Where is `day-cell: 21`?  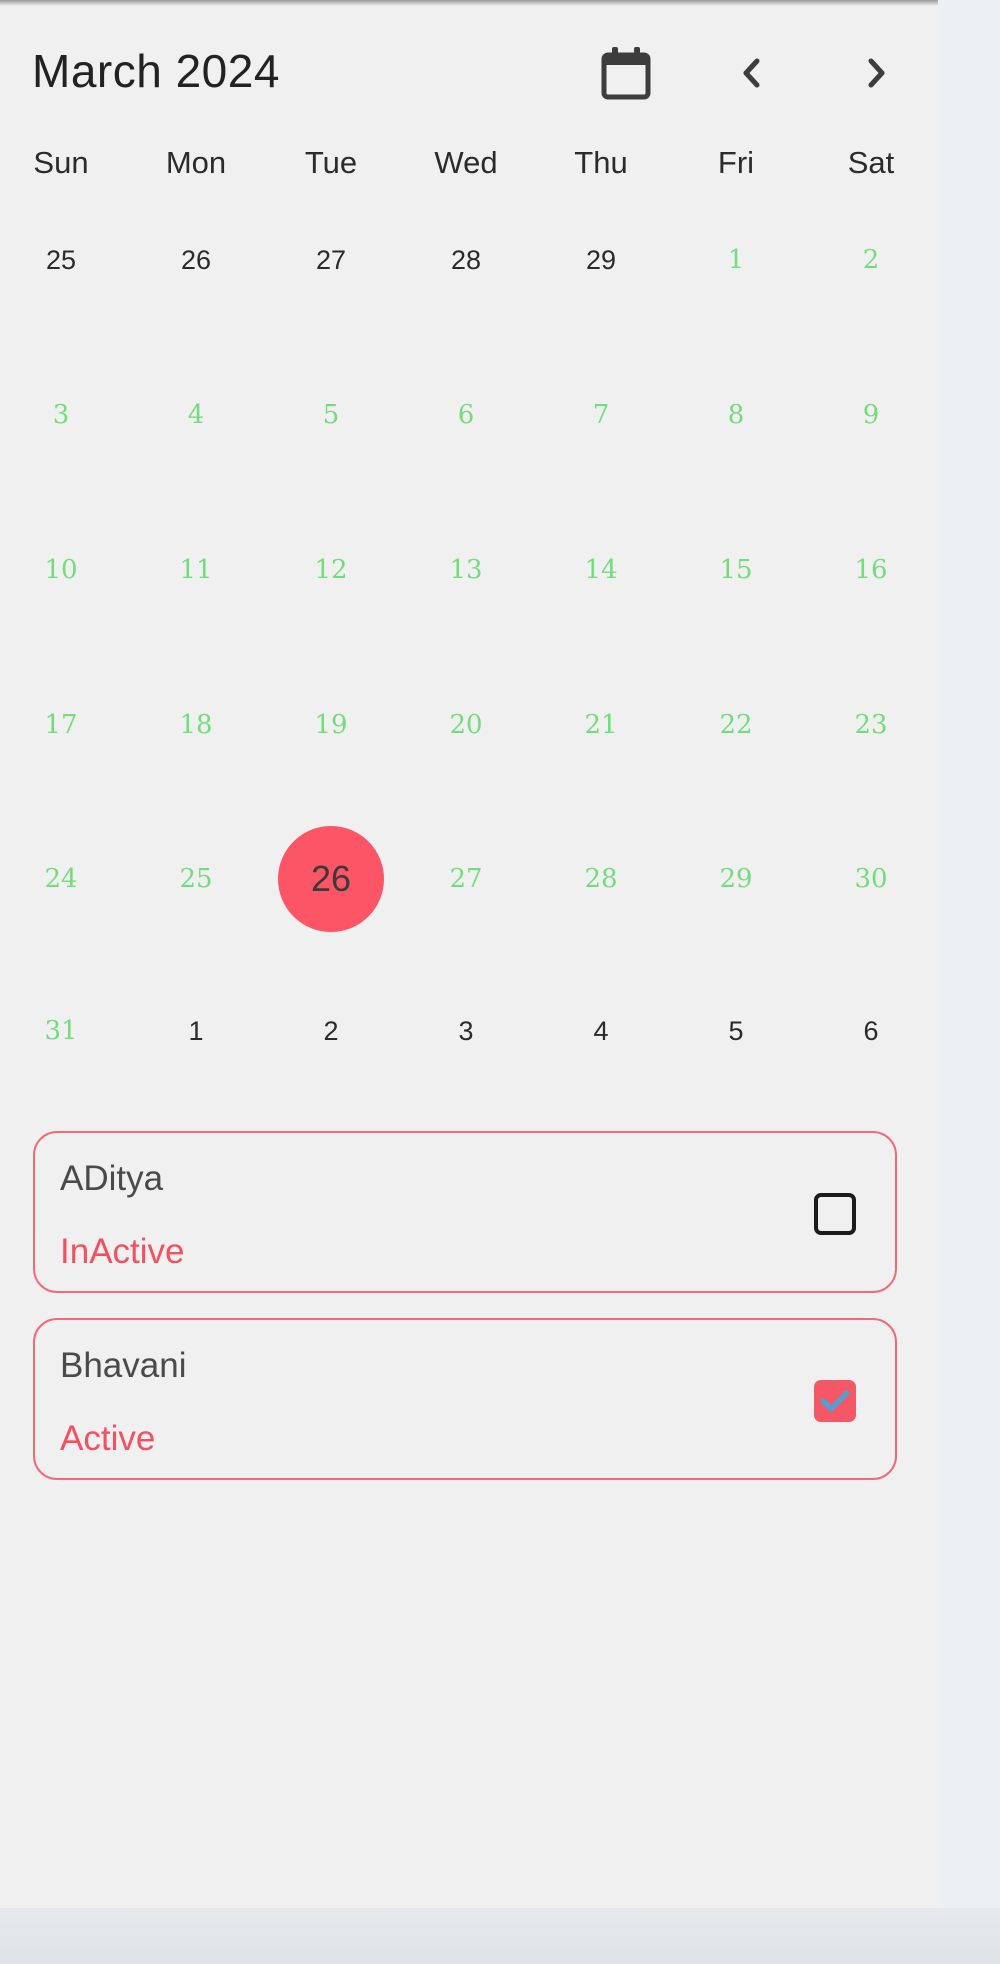 day-cell: 21 is located at coordinates (601, 725).